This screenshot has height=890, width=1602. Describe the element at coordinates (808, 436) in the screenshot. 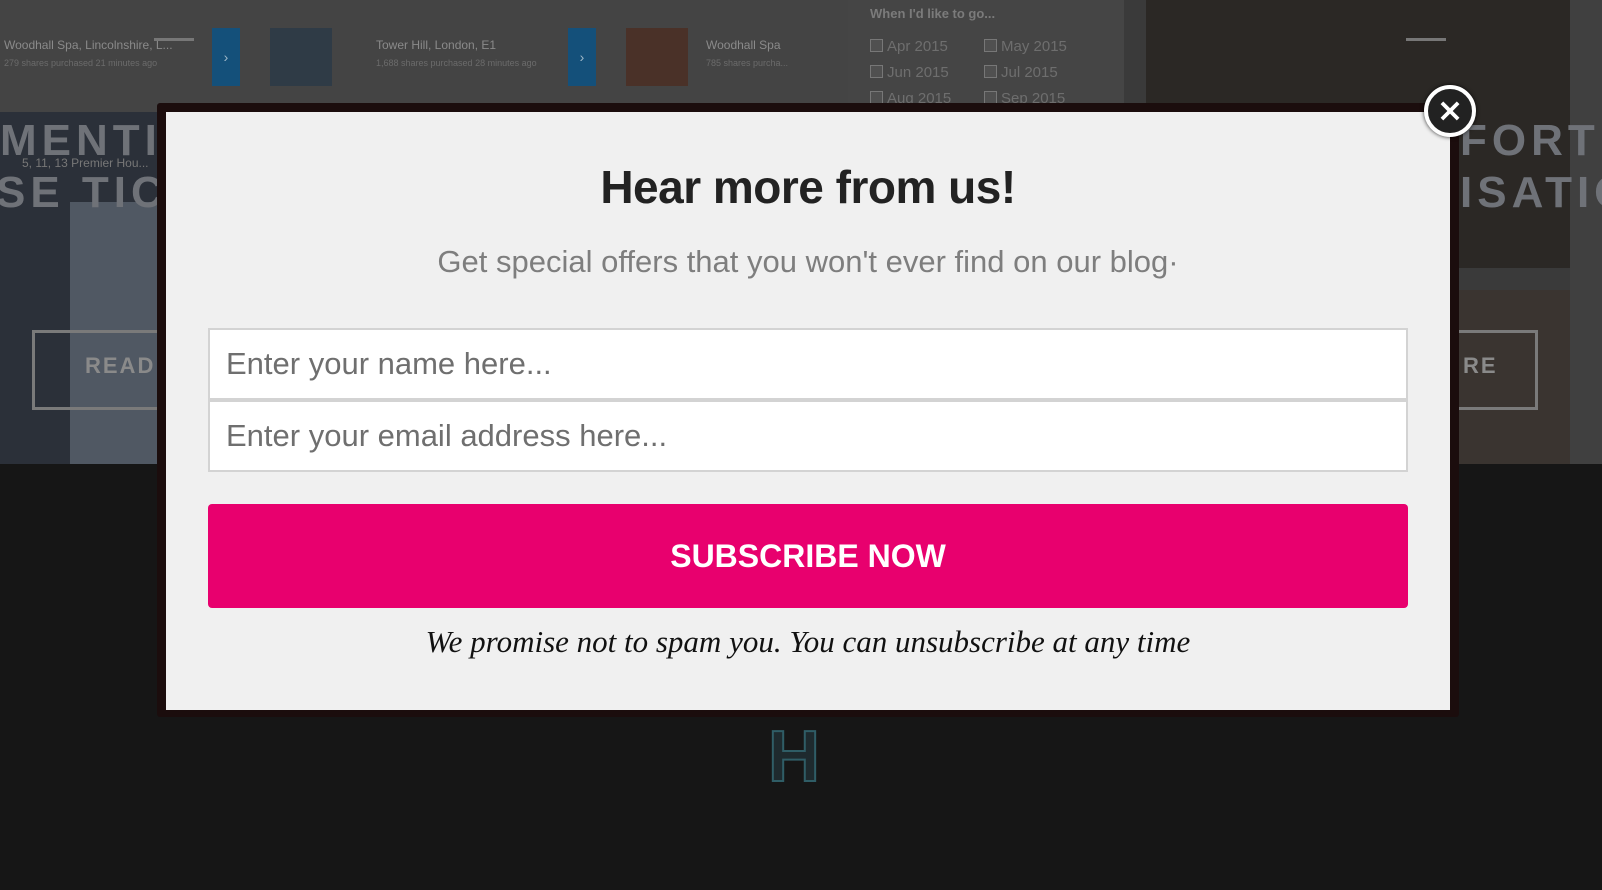

I see `email-input` at that location.